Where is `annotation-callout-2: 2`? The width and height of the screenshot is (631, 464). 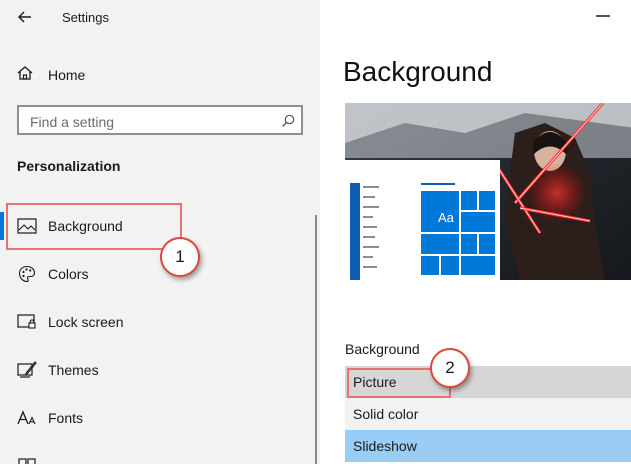
annotation-callout-2: 2 is located at coordinates (450, 368).